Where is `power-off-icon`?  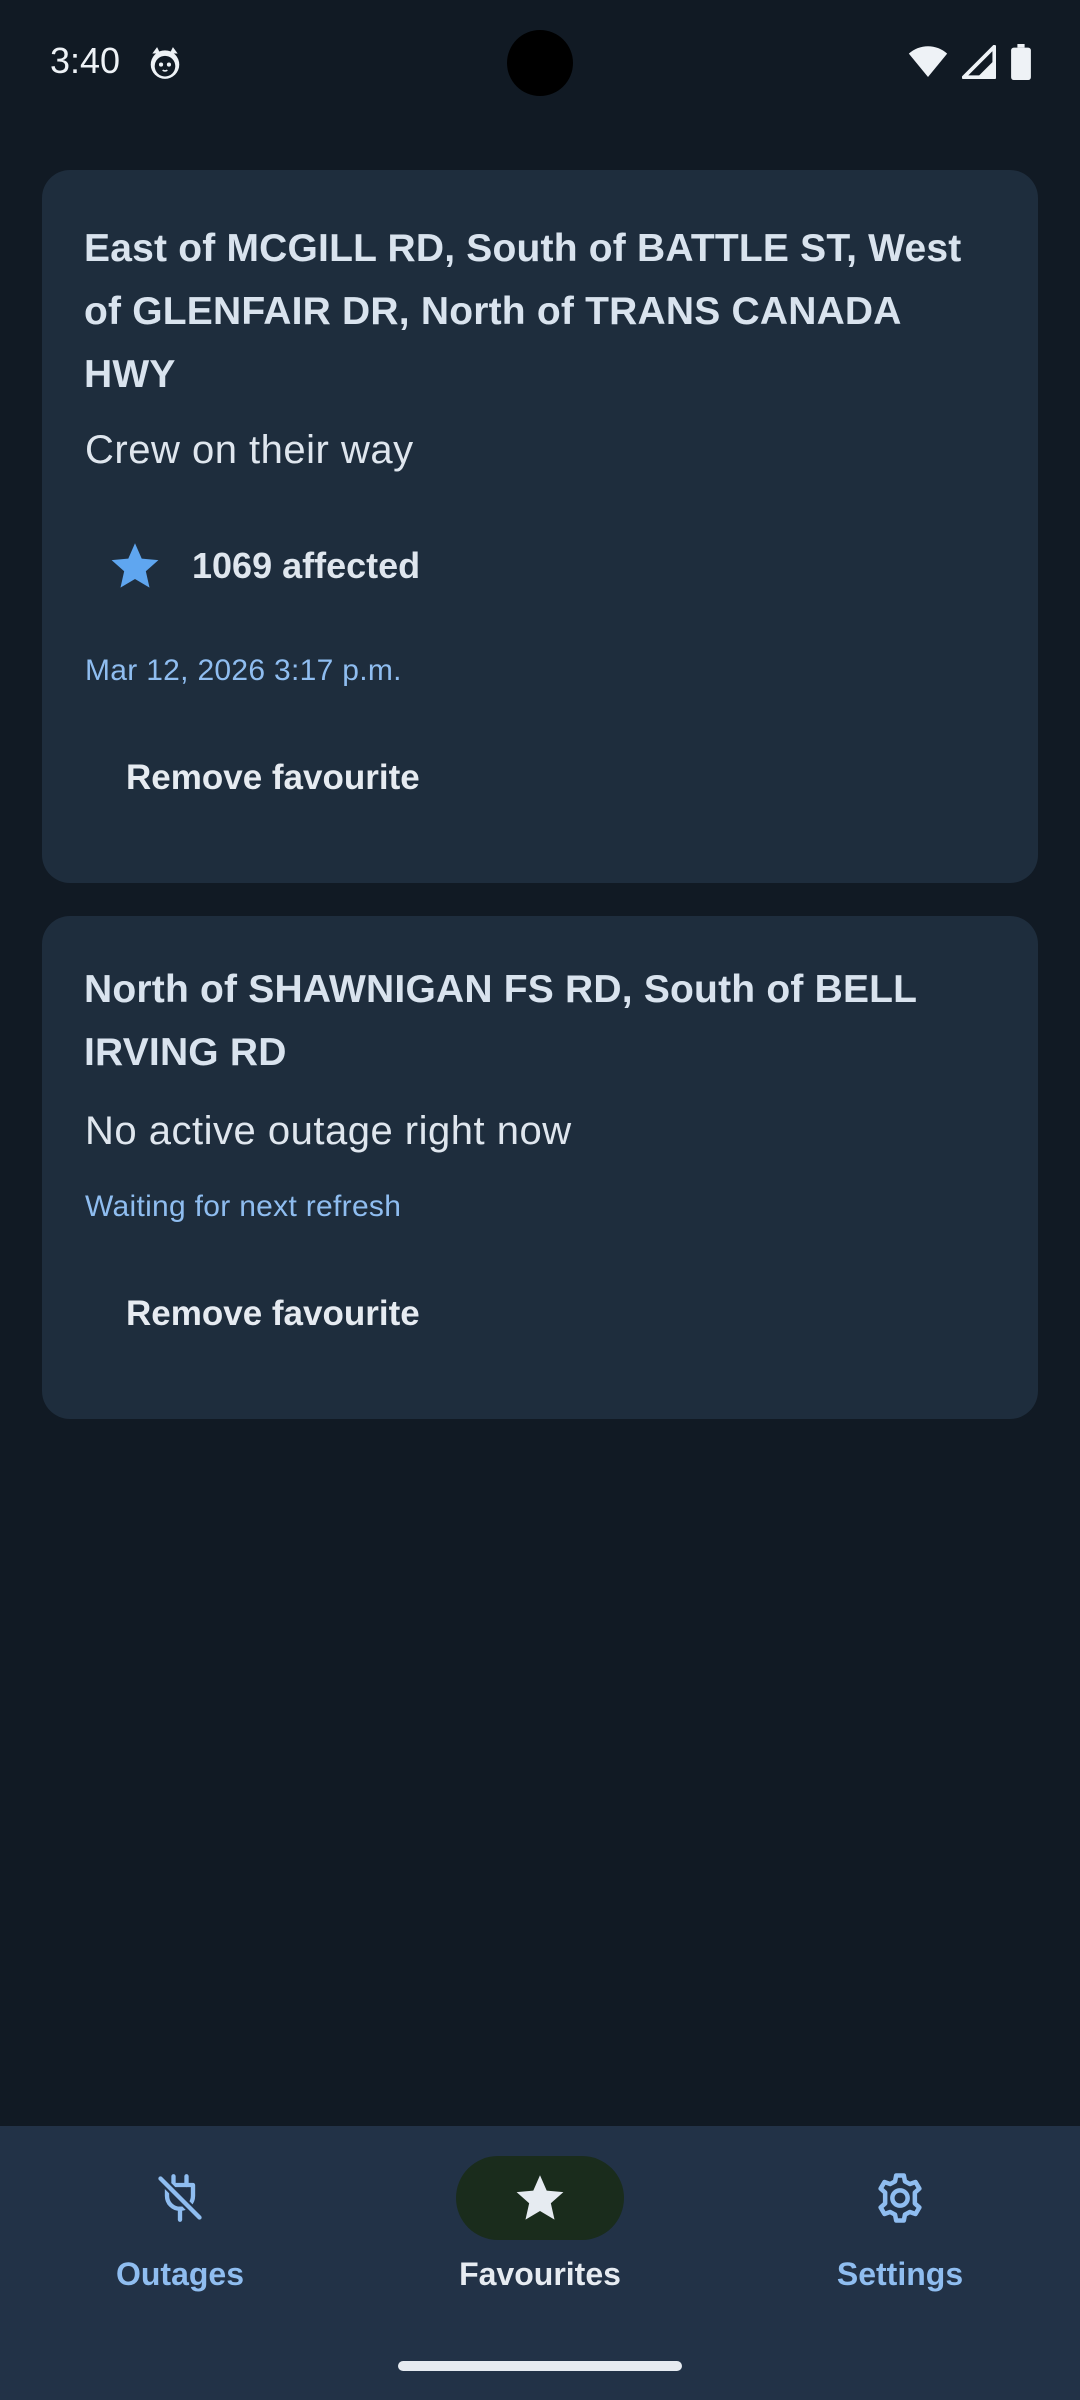 power-off-icon is located at coordinates (180, 2198).